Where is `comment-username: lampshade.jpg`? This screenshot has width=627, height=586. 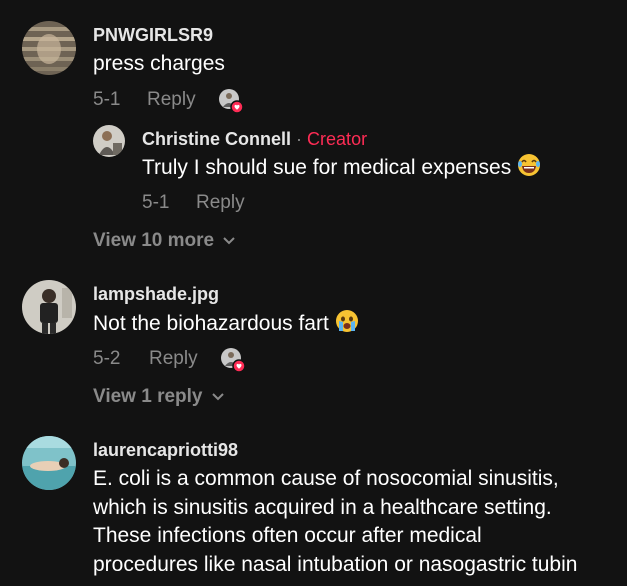 comment-username: lampshade.jpg is located at coordinates (156, 294).